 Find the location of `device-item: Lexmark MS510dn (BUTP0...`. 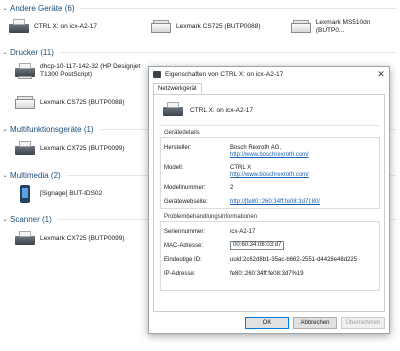

device-item: Lexmark MS510dn (BUTP0... is located at coordinates (345, 27).